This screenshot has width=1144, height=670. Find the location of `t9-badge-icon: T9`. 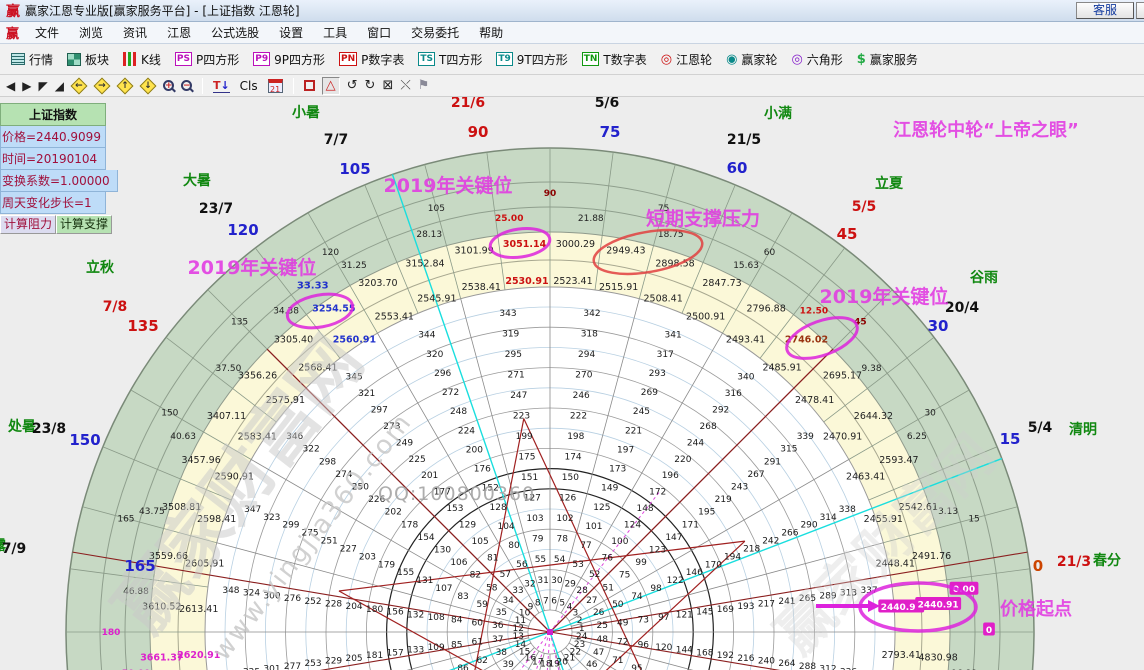

t9-badge-icon: T9 is located at coordinates (504, 59).